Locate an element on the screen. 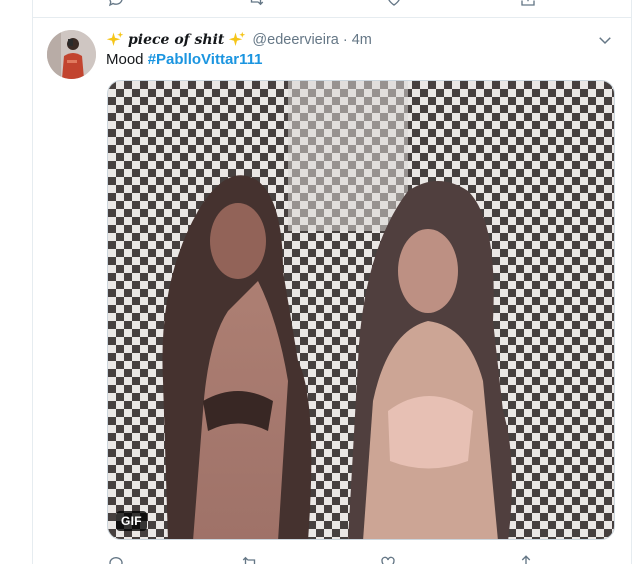 The image size is (643, 564). tweet-text: Mood #PablloVittar111 is located at coordinates (184, 59).